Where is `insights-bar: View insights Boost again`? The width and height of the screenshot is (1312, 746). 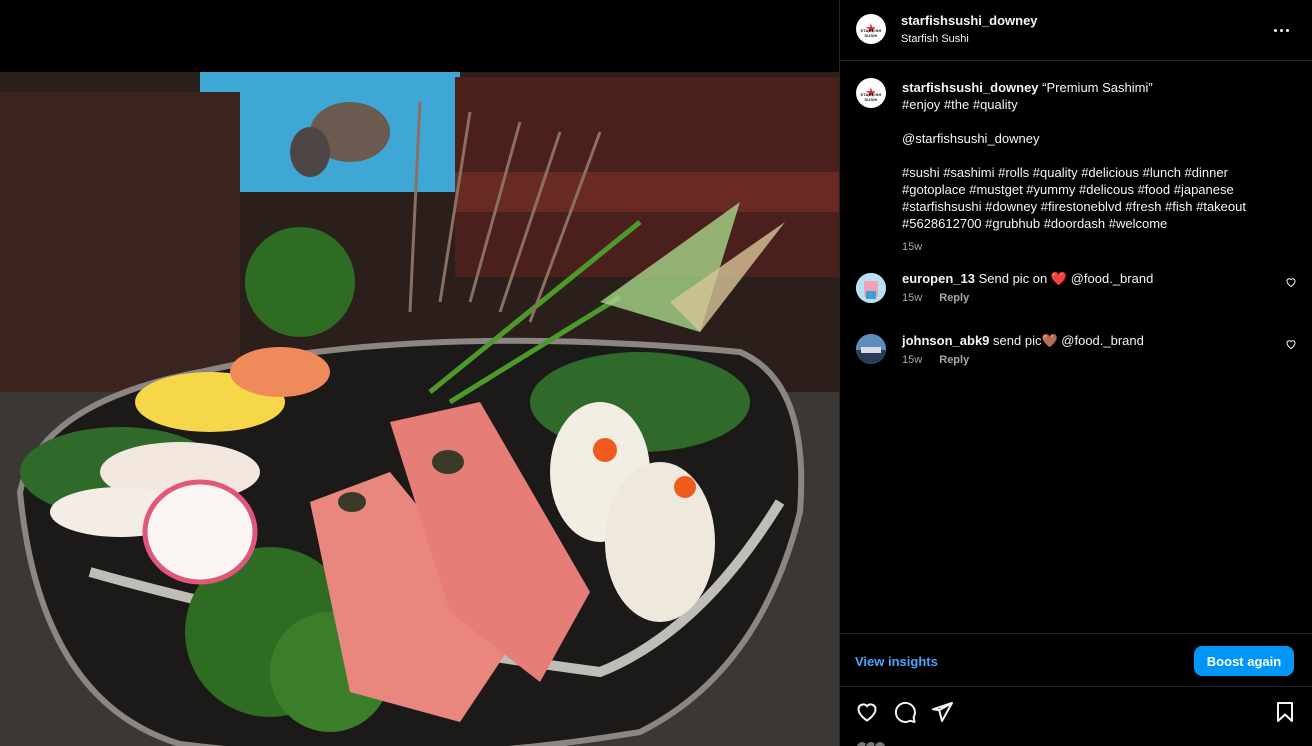
insights-bar: View insights Boost again is located at coordinates (1076, 660).